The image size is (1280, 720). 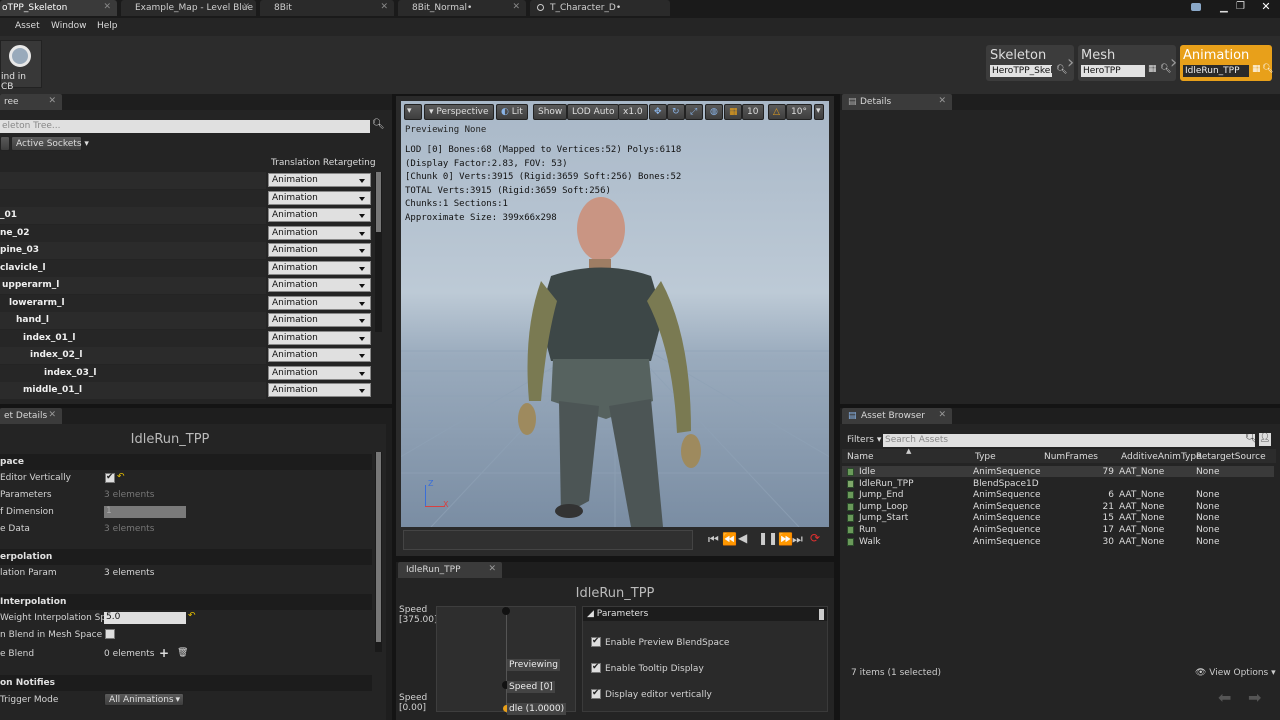 I want to click on forward-arrow-icon: ➡, so click(x=1254, y=697).